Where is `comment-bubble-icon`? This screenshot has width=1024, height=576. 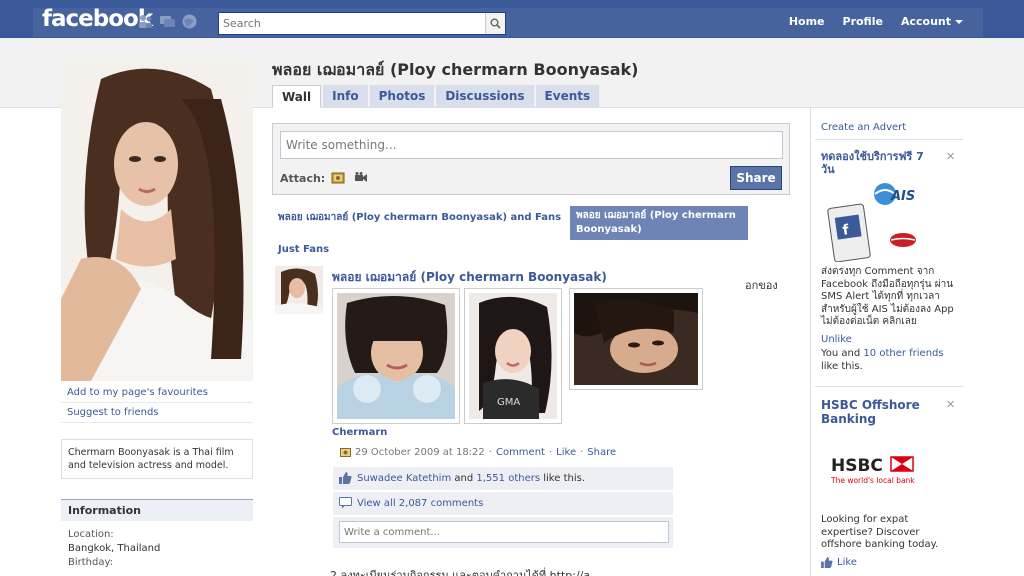
comment-bubble-icon is located at coordinates (345, 503).